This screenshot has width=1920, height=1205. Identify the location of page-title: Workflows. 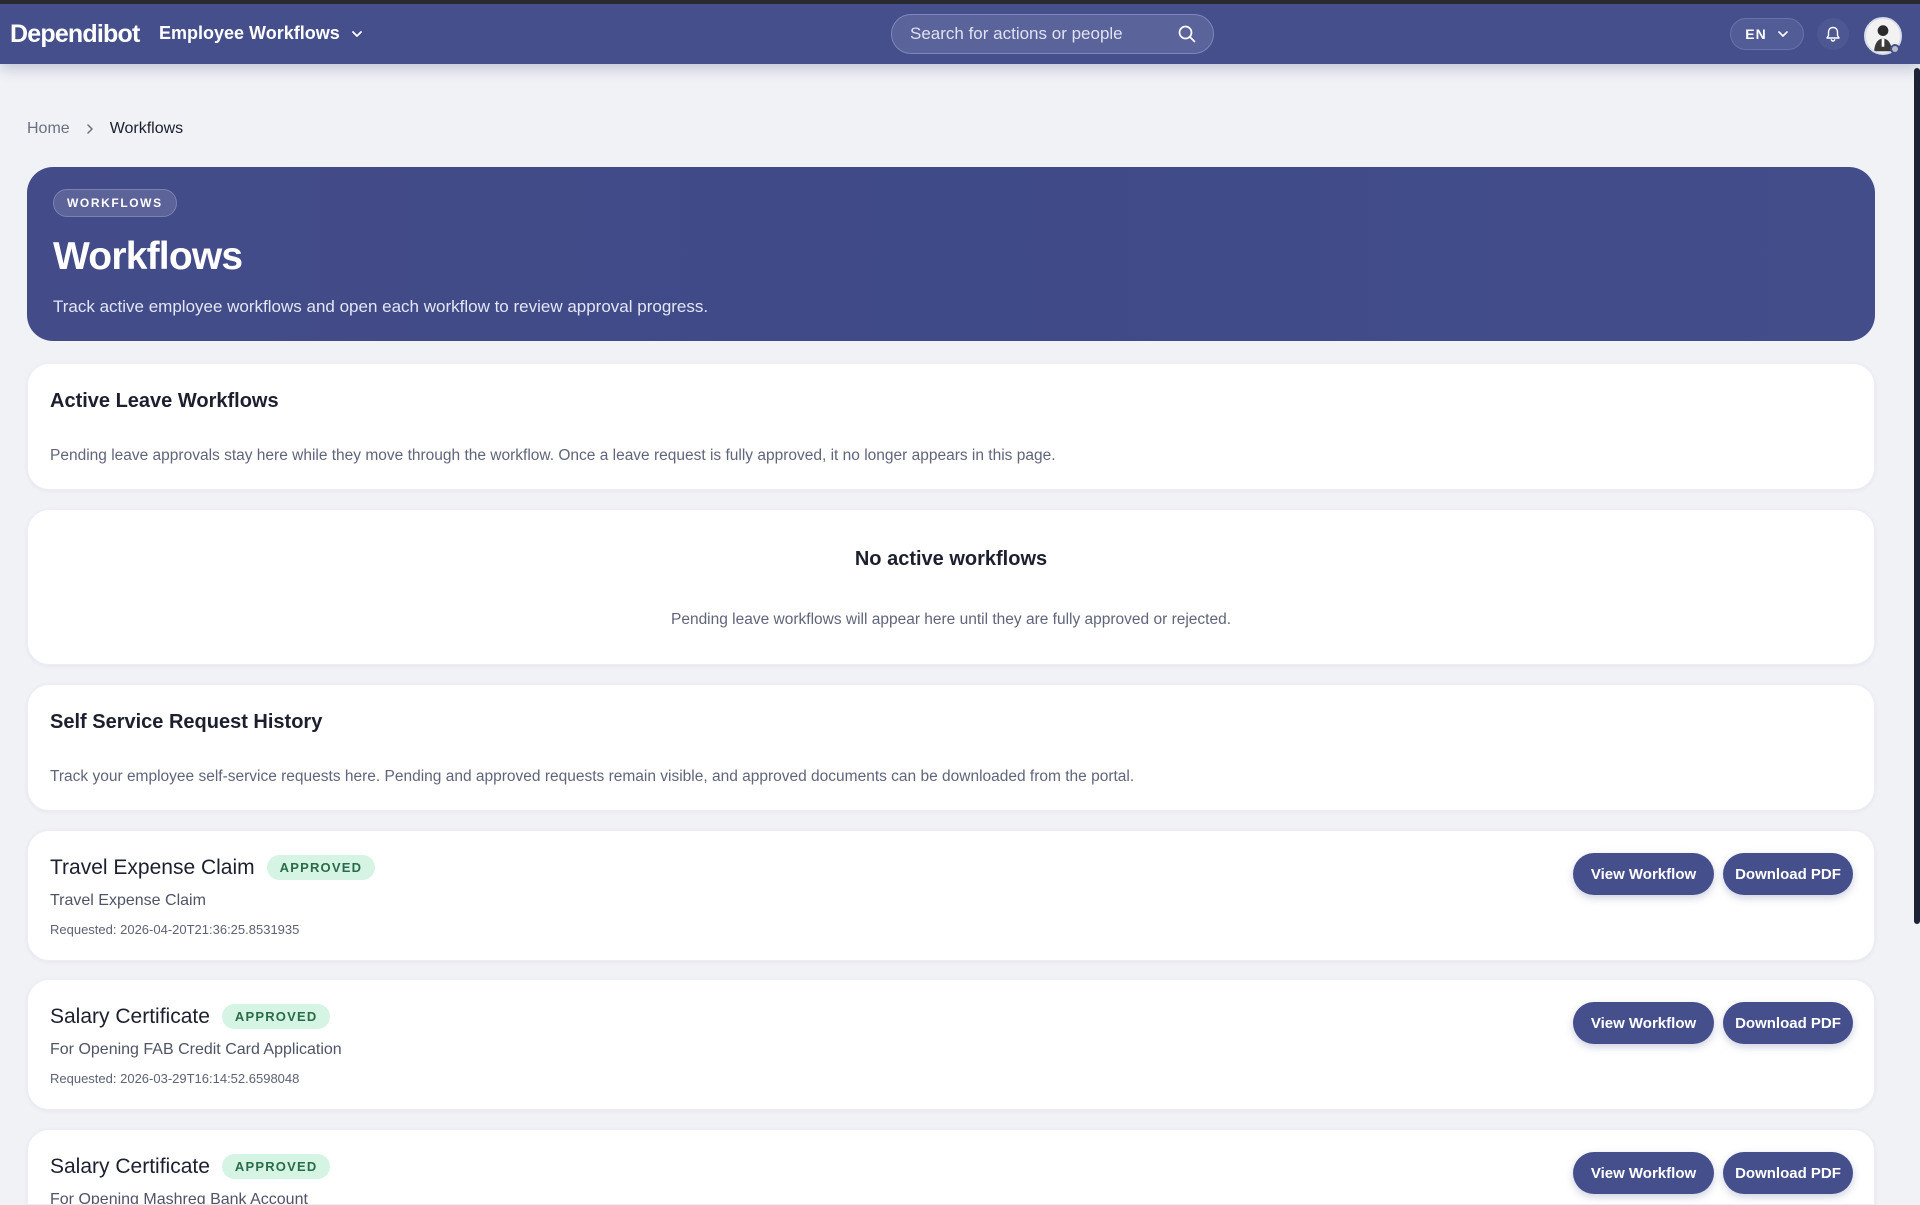
(148, 256).